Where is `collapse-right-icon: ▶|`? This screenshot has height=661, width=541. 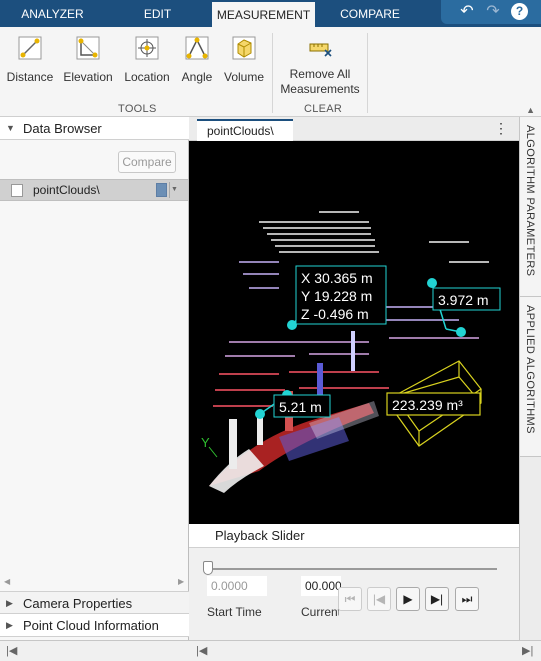 collapse-right-icon: ▶| is located at coordinates (527, 650).